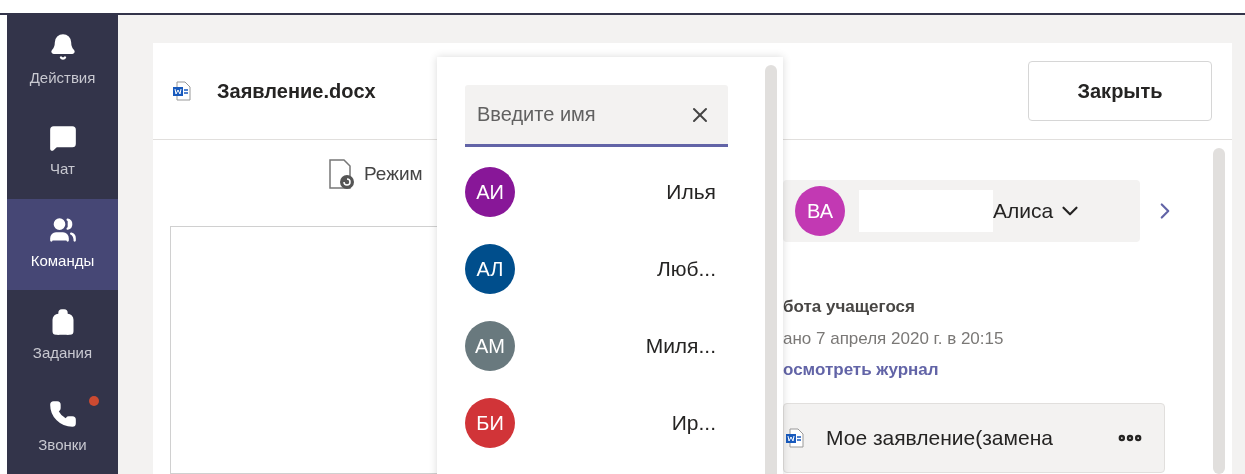  I want to click on app-bar-item: Чат, so click(62, 152).